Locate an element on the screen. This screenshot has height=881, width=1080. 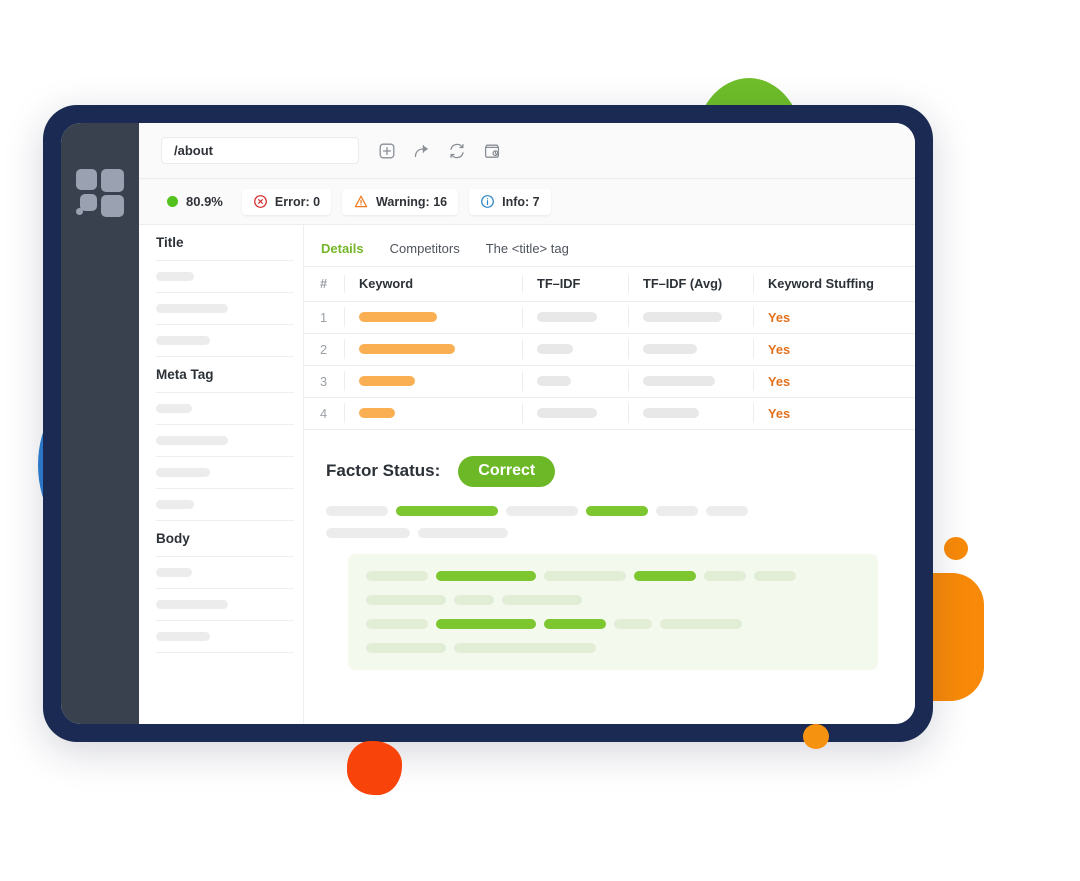
info-circle-icon is located at coordinates (487, 201).